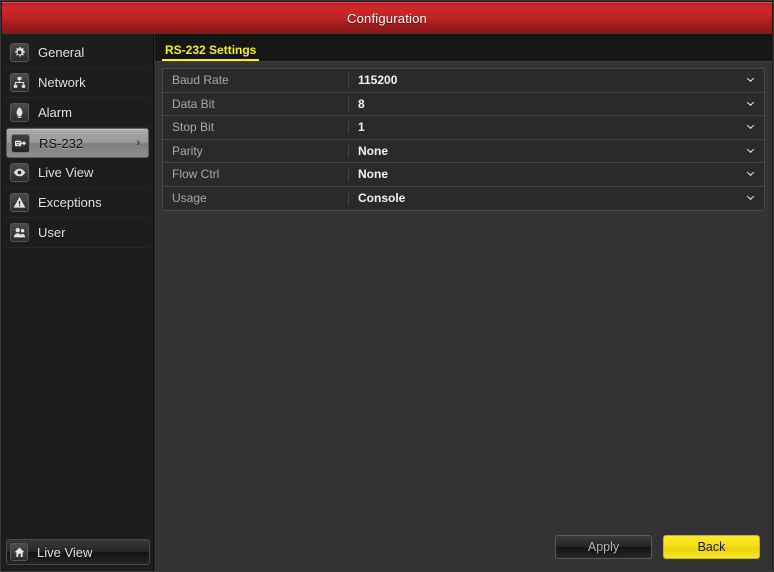 This screenshot has width=774, height=572. What do you see at coordinates (77, 113) in the screenshot?
I see `sidebar-item-alarm: Alarm` at bounding box center [77, 113].